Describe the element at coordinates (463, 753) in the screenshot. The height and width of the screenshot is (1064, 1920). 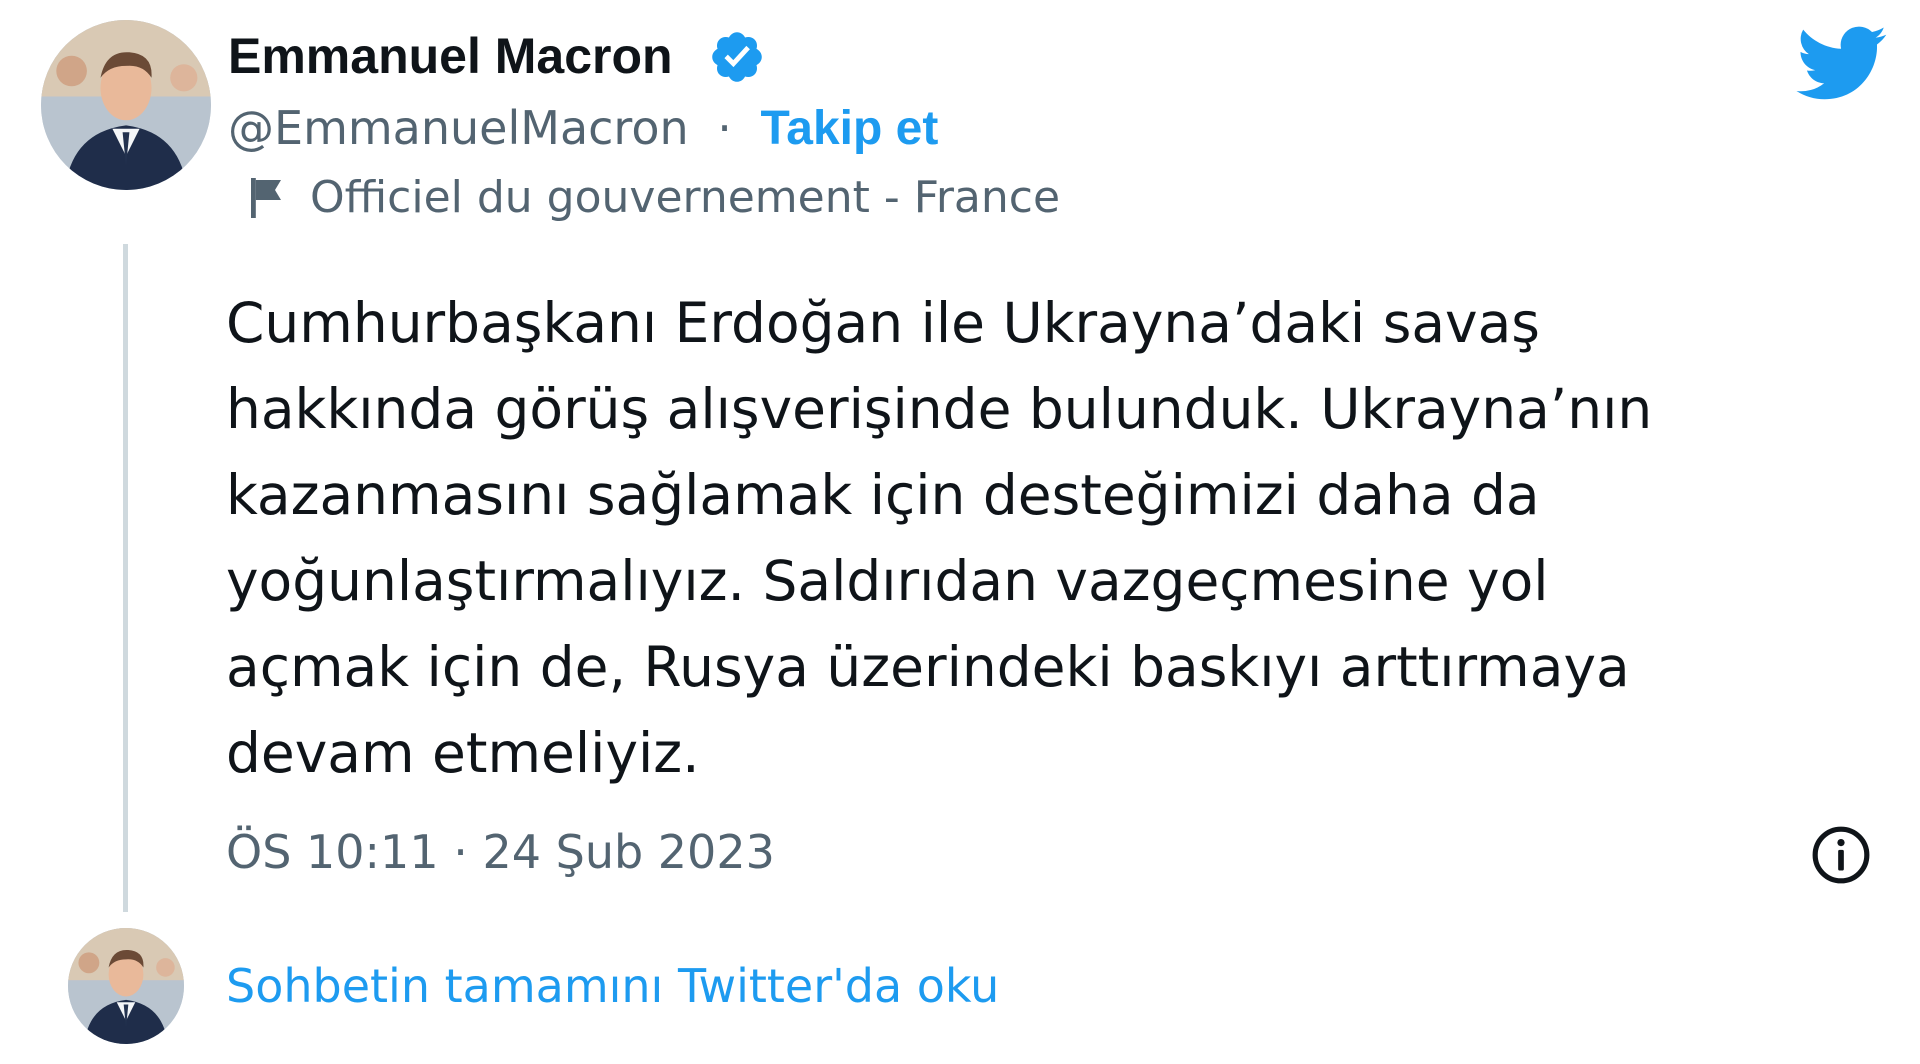
I see `tweet-text-line: devam etmeliyiz.` at that location.